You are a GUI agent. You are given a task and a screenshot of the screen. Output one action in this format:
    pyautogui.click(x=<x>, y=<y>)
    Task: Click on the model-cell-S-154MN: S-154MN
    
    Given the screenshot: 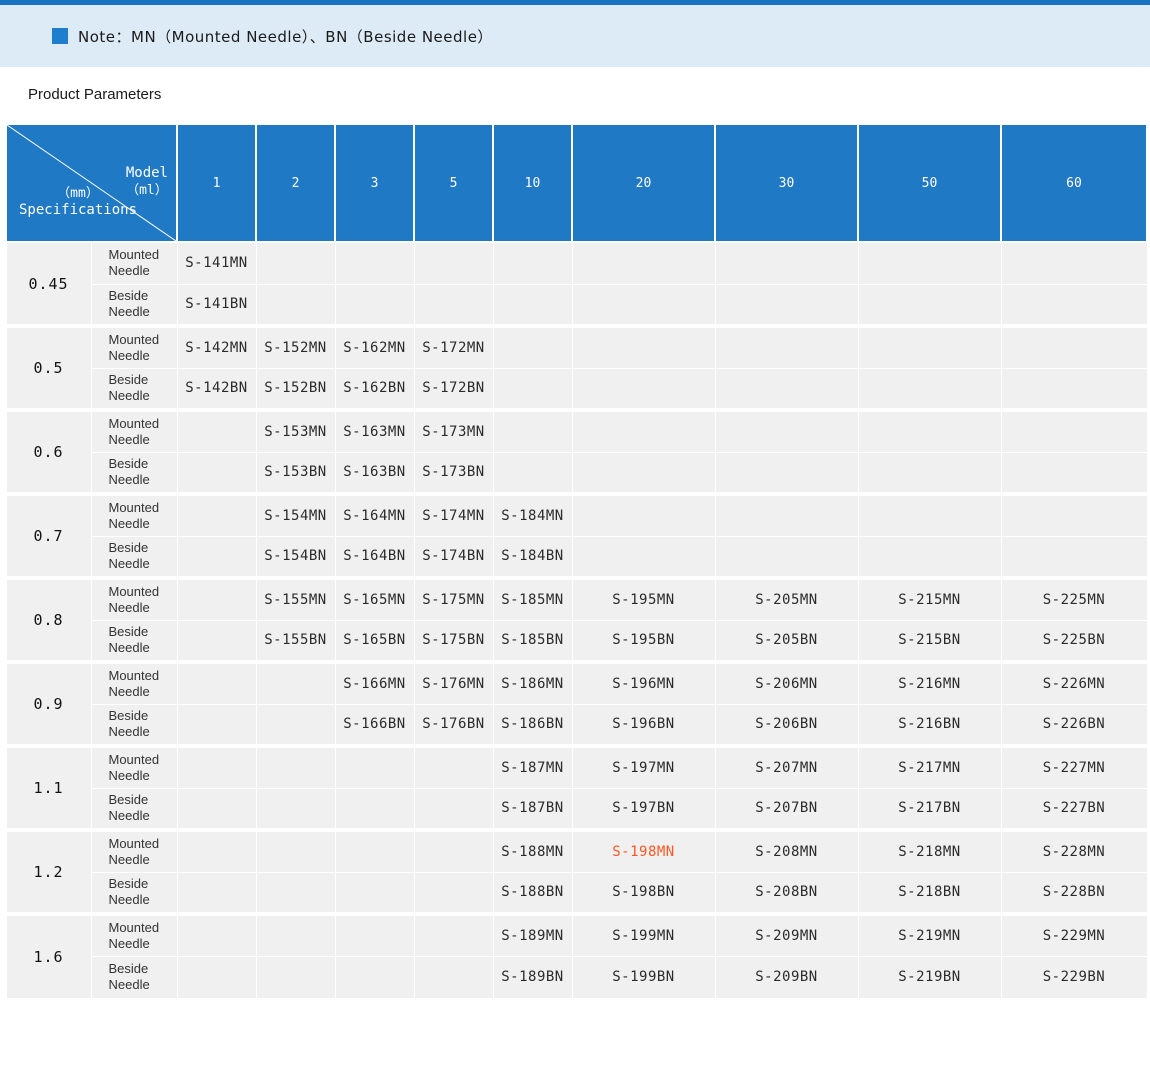 What is the action you would take?
    pyautogui.click(x=295, y=514)
    